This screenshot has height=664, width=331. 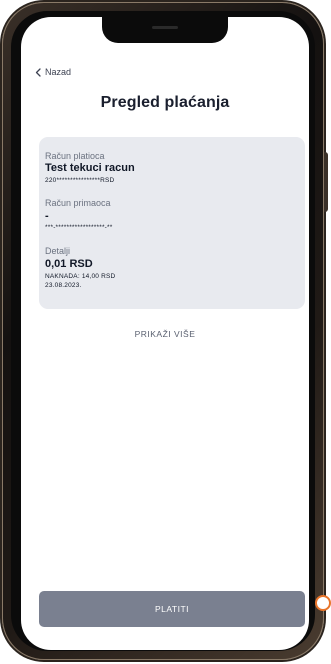 I want to click on notch, so click(x=165, y=30).